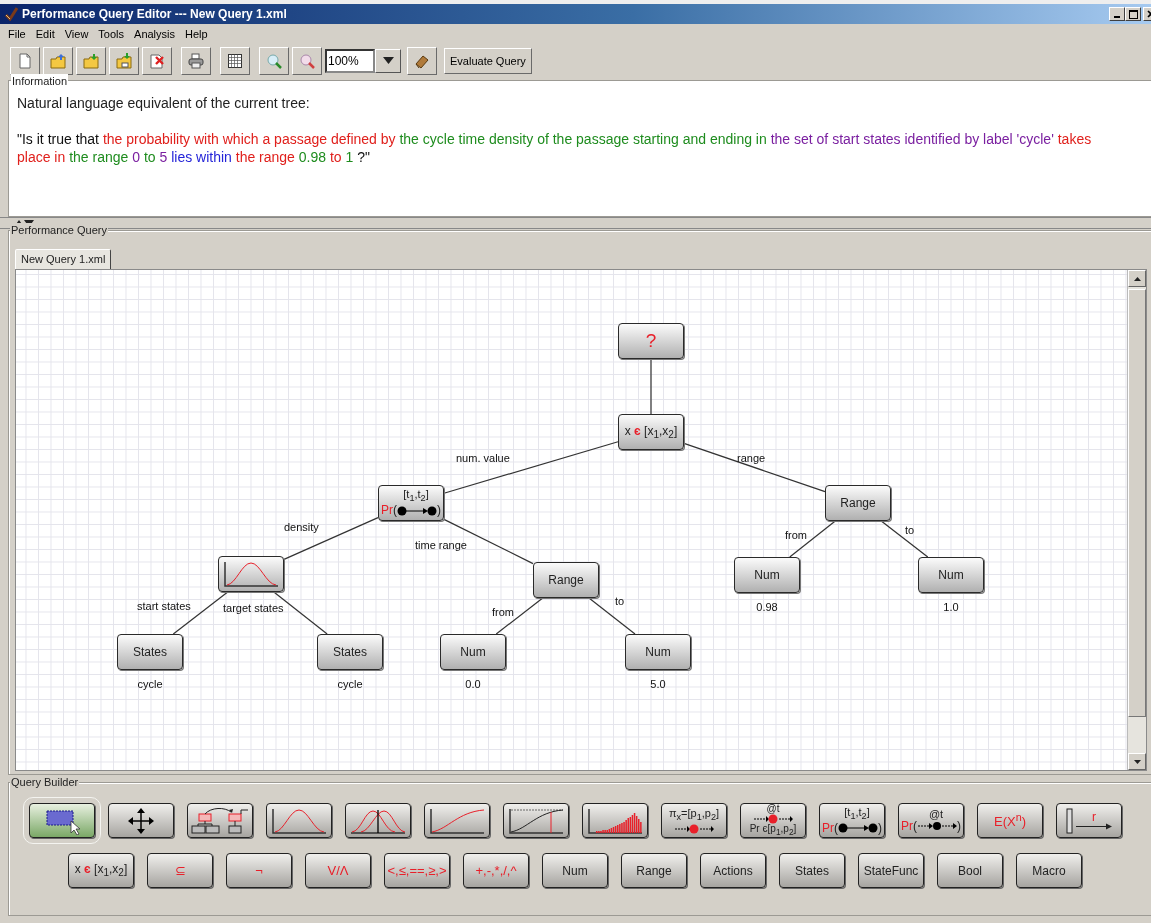 This screenshot has width=1151, height=923. Describe the element at coordinates (473, 684) in the screenshot. I see `node-value: 0.0` at that location.